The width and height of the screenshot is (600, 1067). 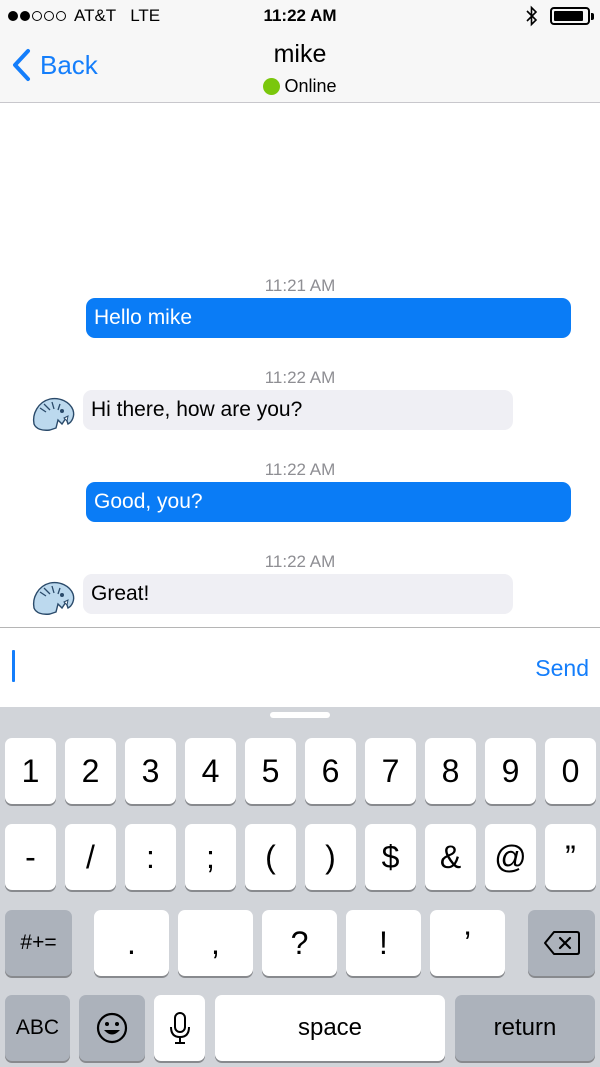 What do you see at coordinates (298, 594) in the screenshot?
I see `incoming-message-bubble: Great!` at bounding box center [298, 594].